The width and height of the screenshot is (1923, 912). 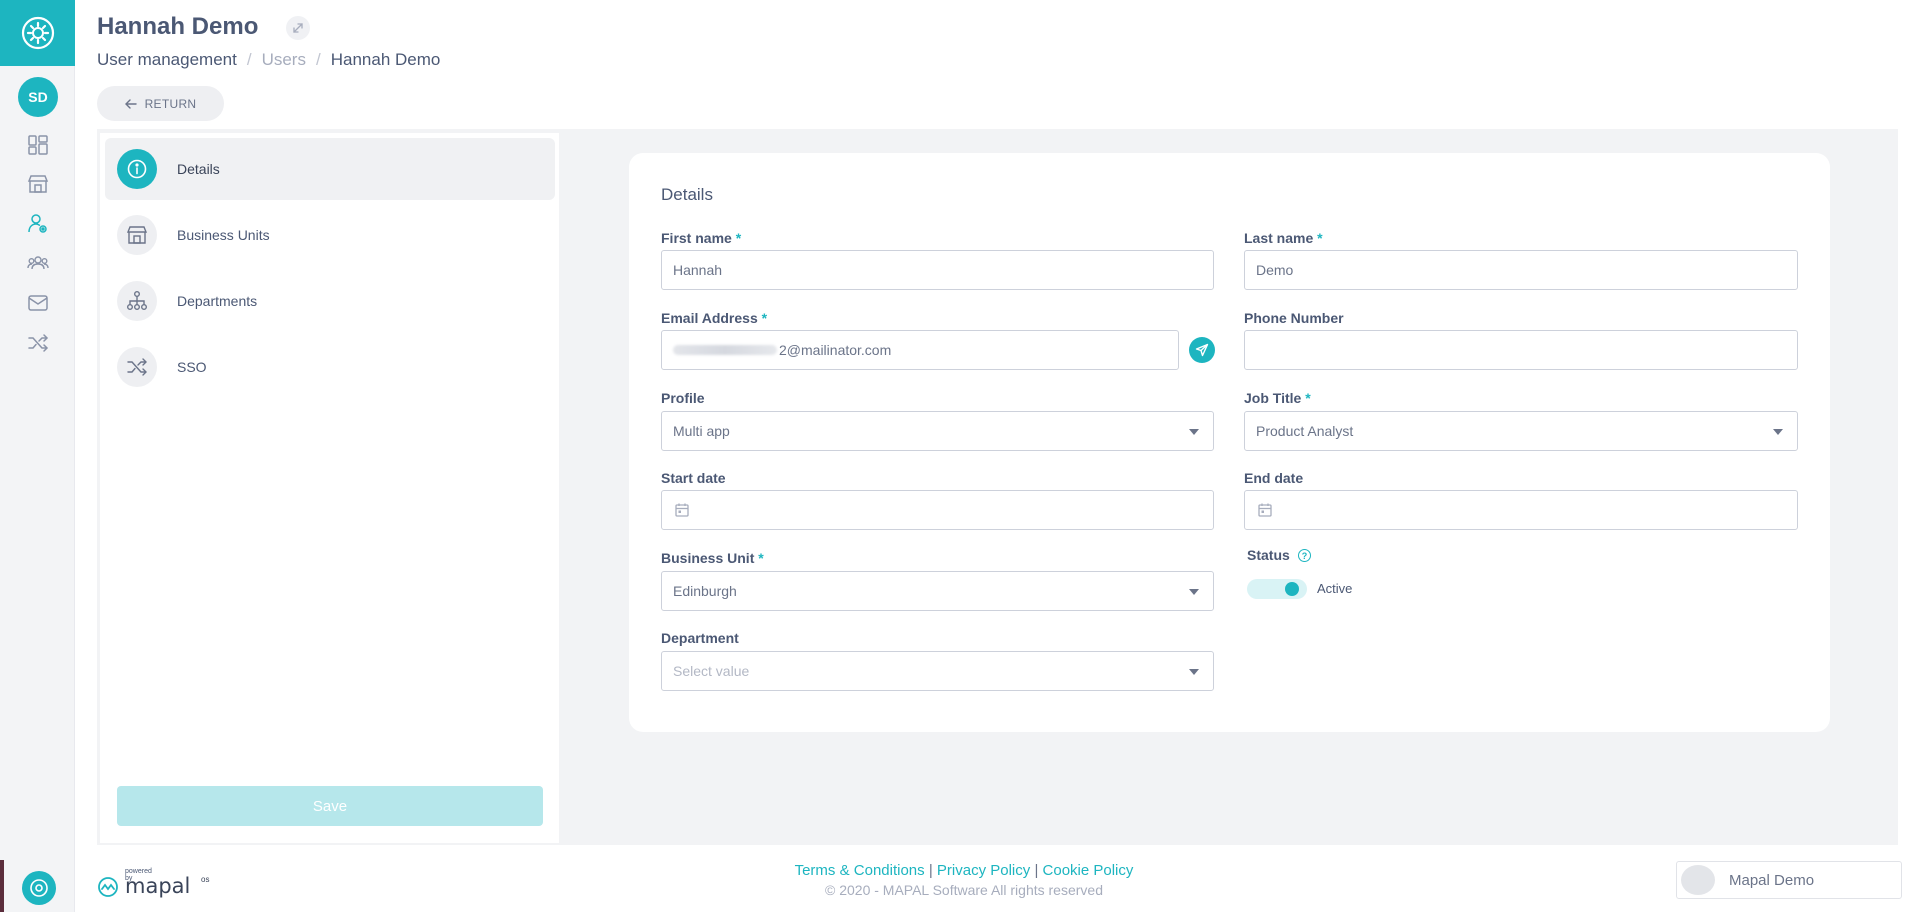 I want to click on status-toggle, so click(x=1277, y=589).